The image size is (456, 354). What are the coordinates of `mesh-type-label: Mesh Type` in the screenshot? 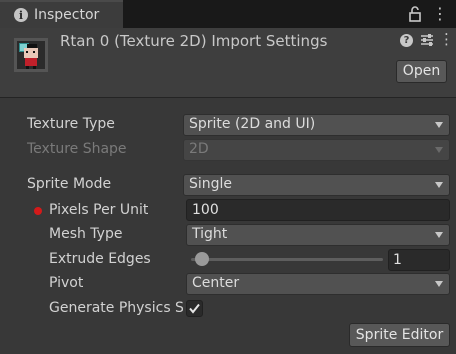 It's located at (86, 234).